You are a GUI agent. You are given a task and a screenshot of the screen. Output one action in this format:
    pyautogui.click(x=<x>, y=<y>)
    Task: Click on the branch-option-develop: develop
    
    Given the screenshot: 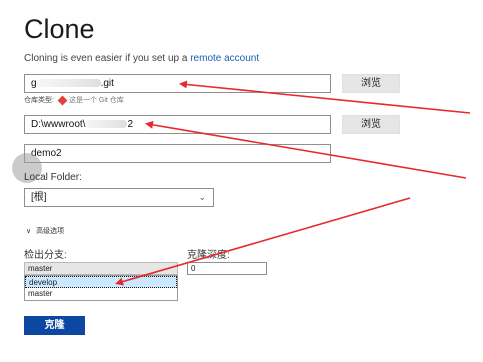 What is the action you would take?
    pyautogui.click(x=101, y=282)
    